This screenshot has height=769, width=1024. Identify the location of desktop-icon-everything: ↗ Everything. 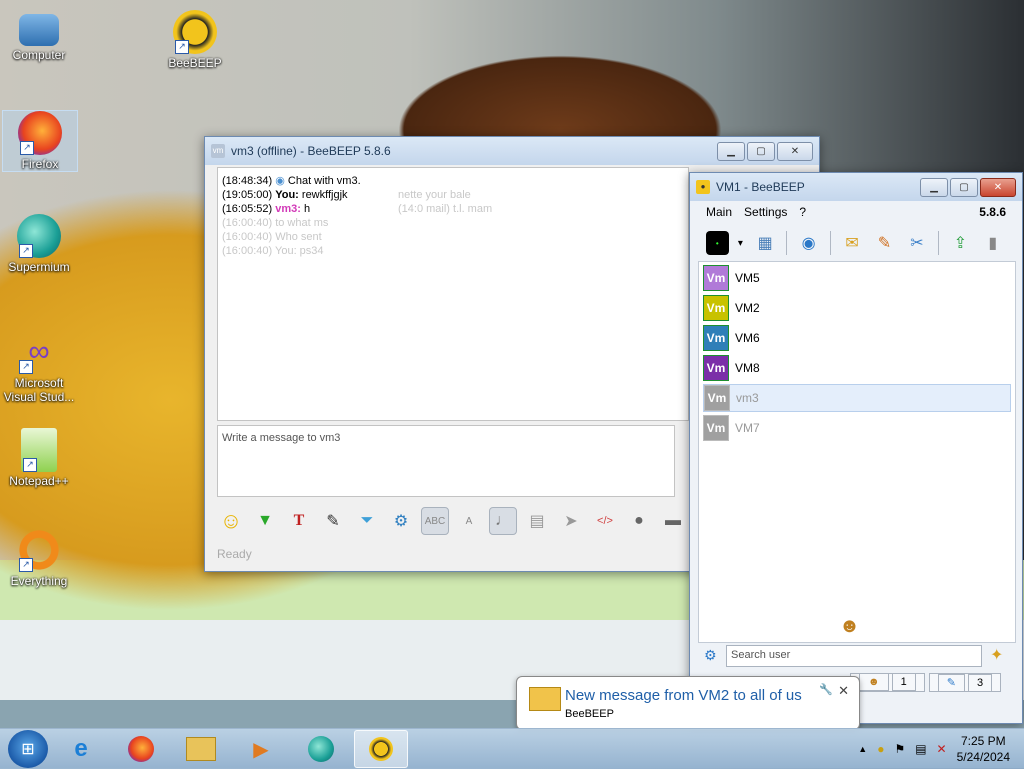
(39, 558).